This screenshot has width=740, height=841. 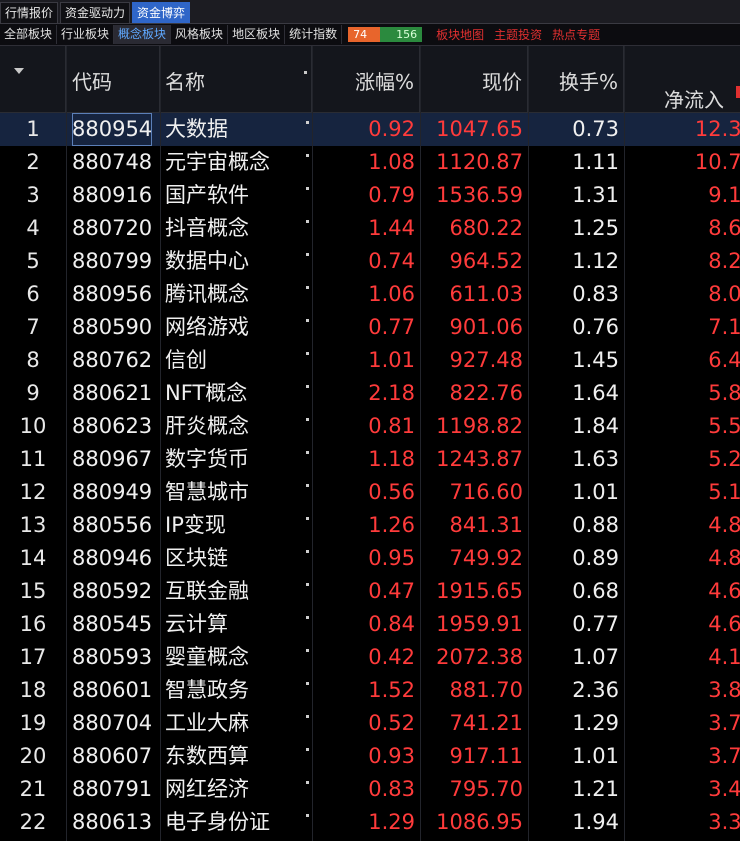 What do you see at coordinates (486, 756) in the screenshot?
I see `current-price: 917.11` at bounding box center [486, 756].